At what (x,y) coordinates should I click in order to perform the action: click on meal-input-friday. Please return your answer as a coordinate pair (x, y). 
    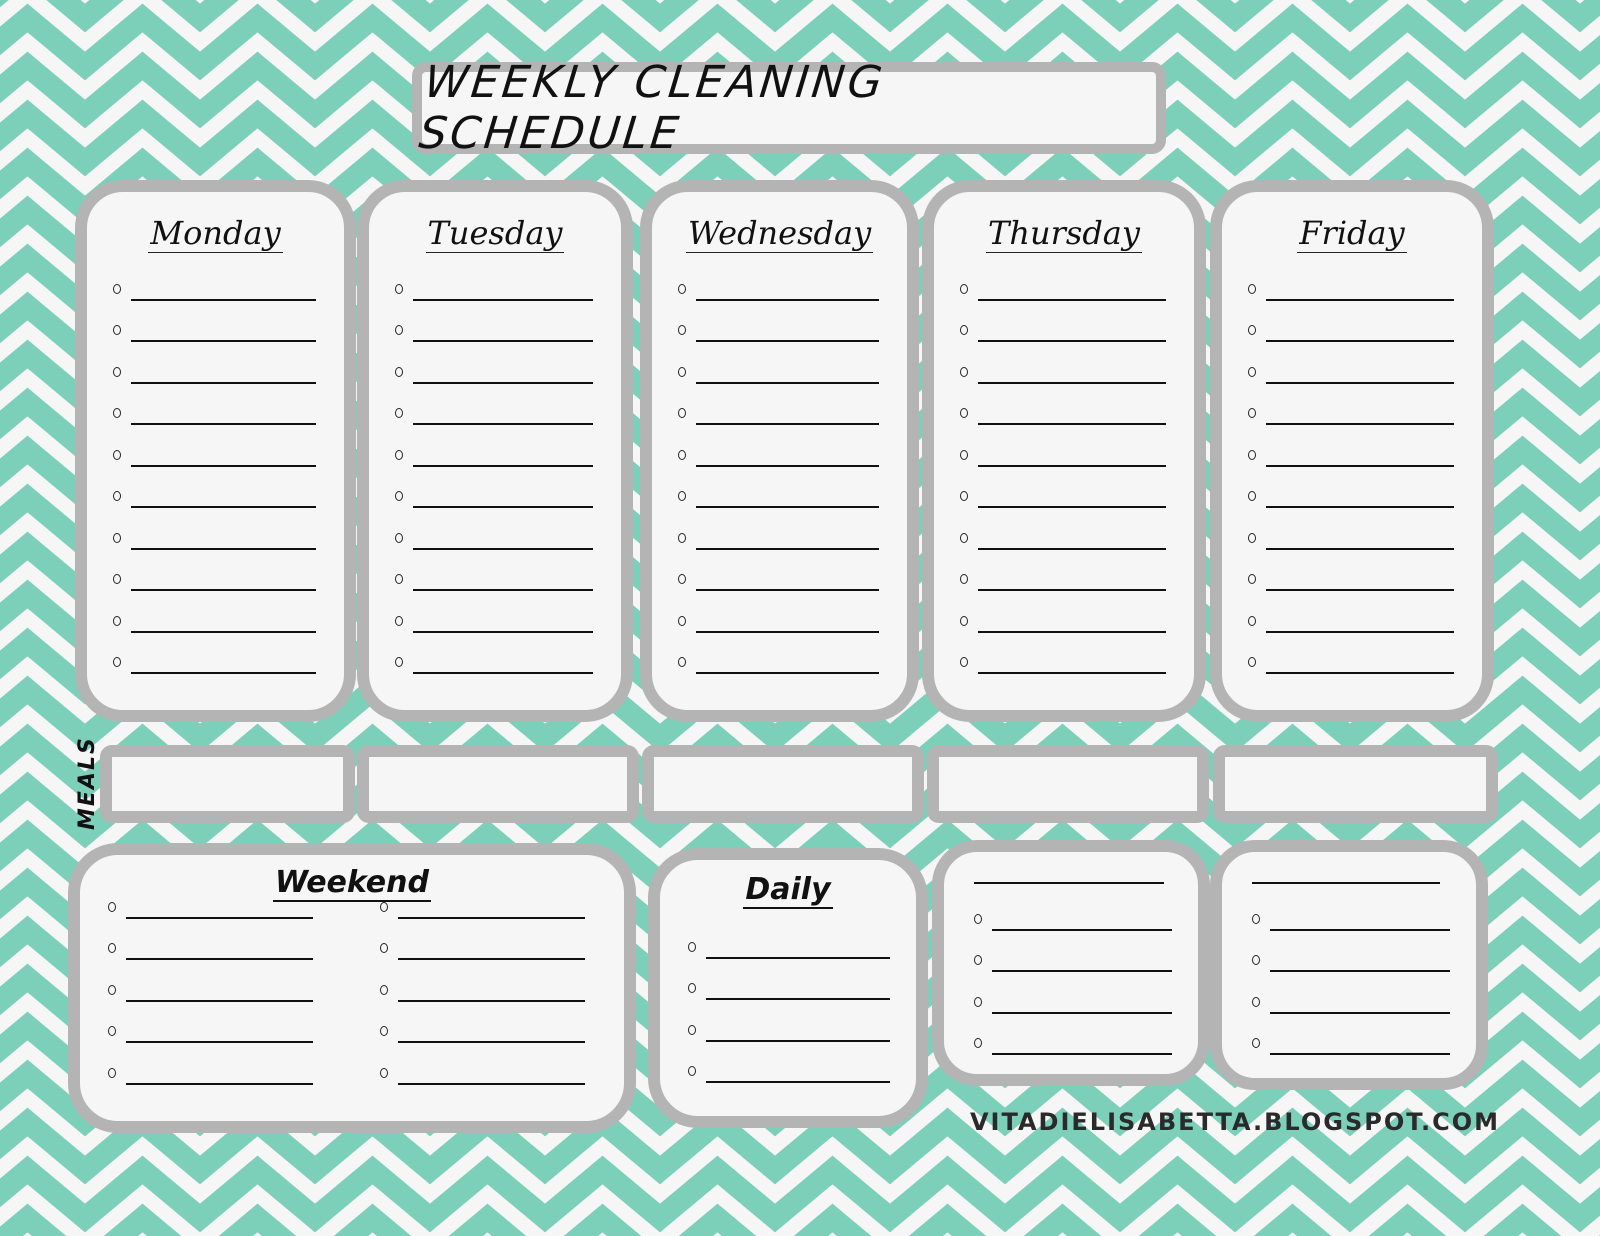
    Looking at the image, I should click on (1355, 784).